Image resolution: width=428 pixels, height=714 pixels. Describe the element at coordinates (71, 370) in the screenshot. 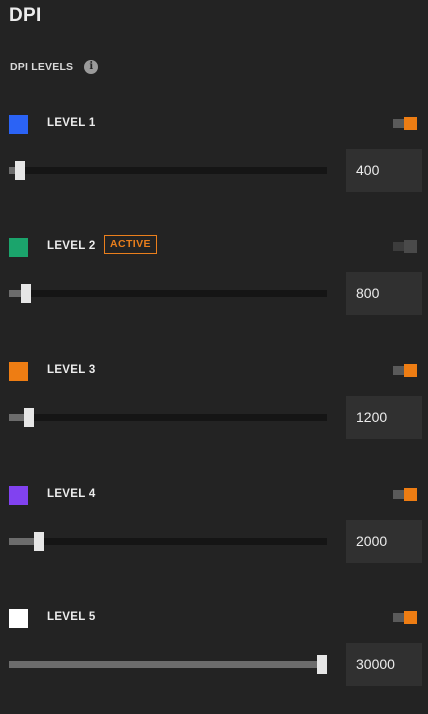

I see `level-label: LEVEL 3` at that location.